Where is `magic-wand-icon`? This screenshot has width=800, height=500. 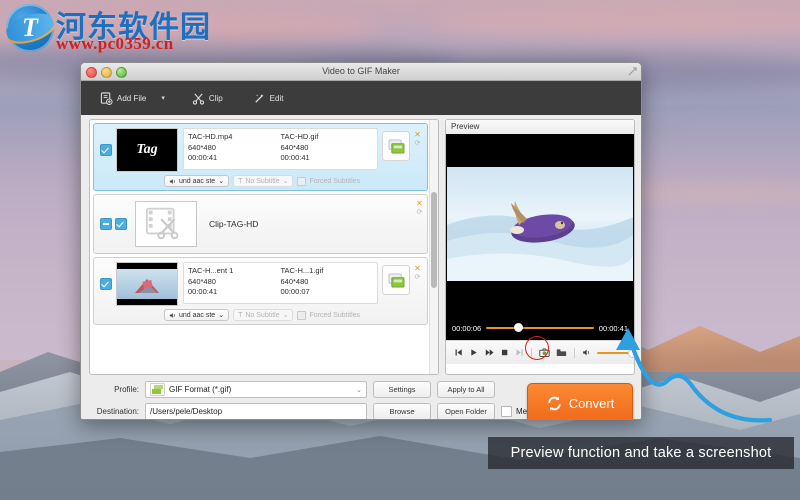
magic-wand-icon is located at coordinates (259, 98).